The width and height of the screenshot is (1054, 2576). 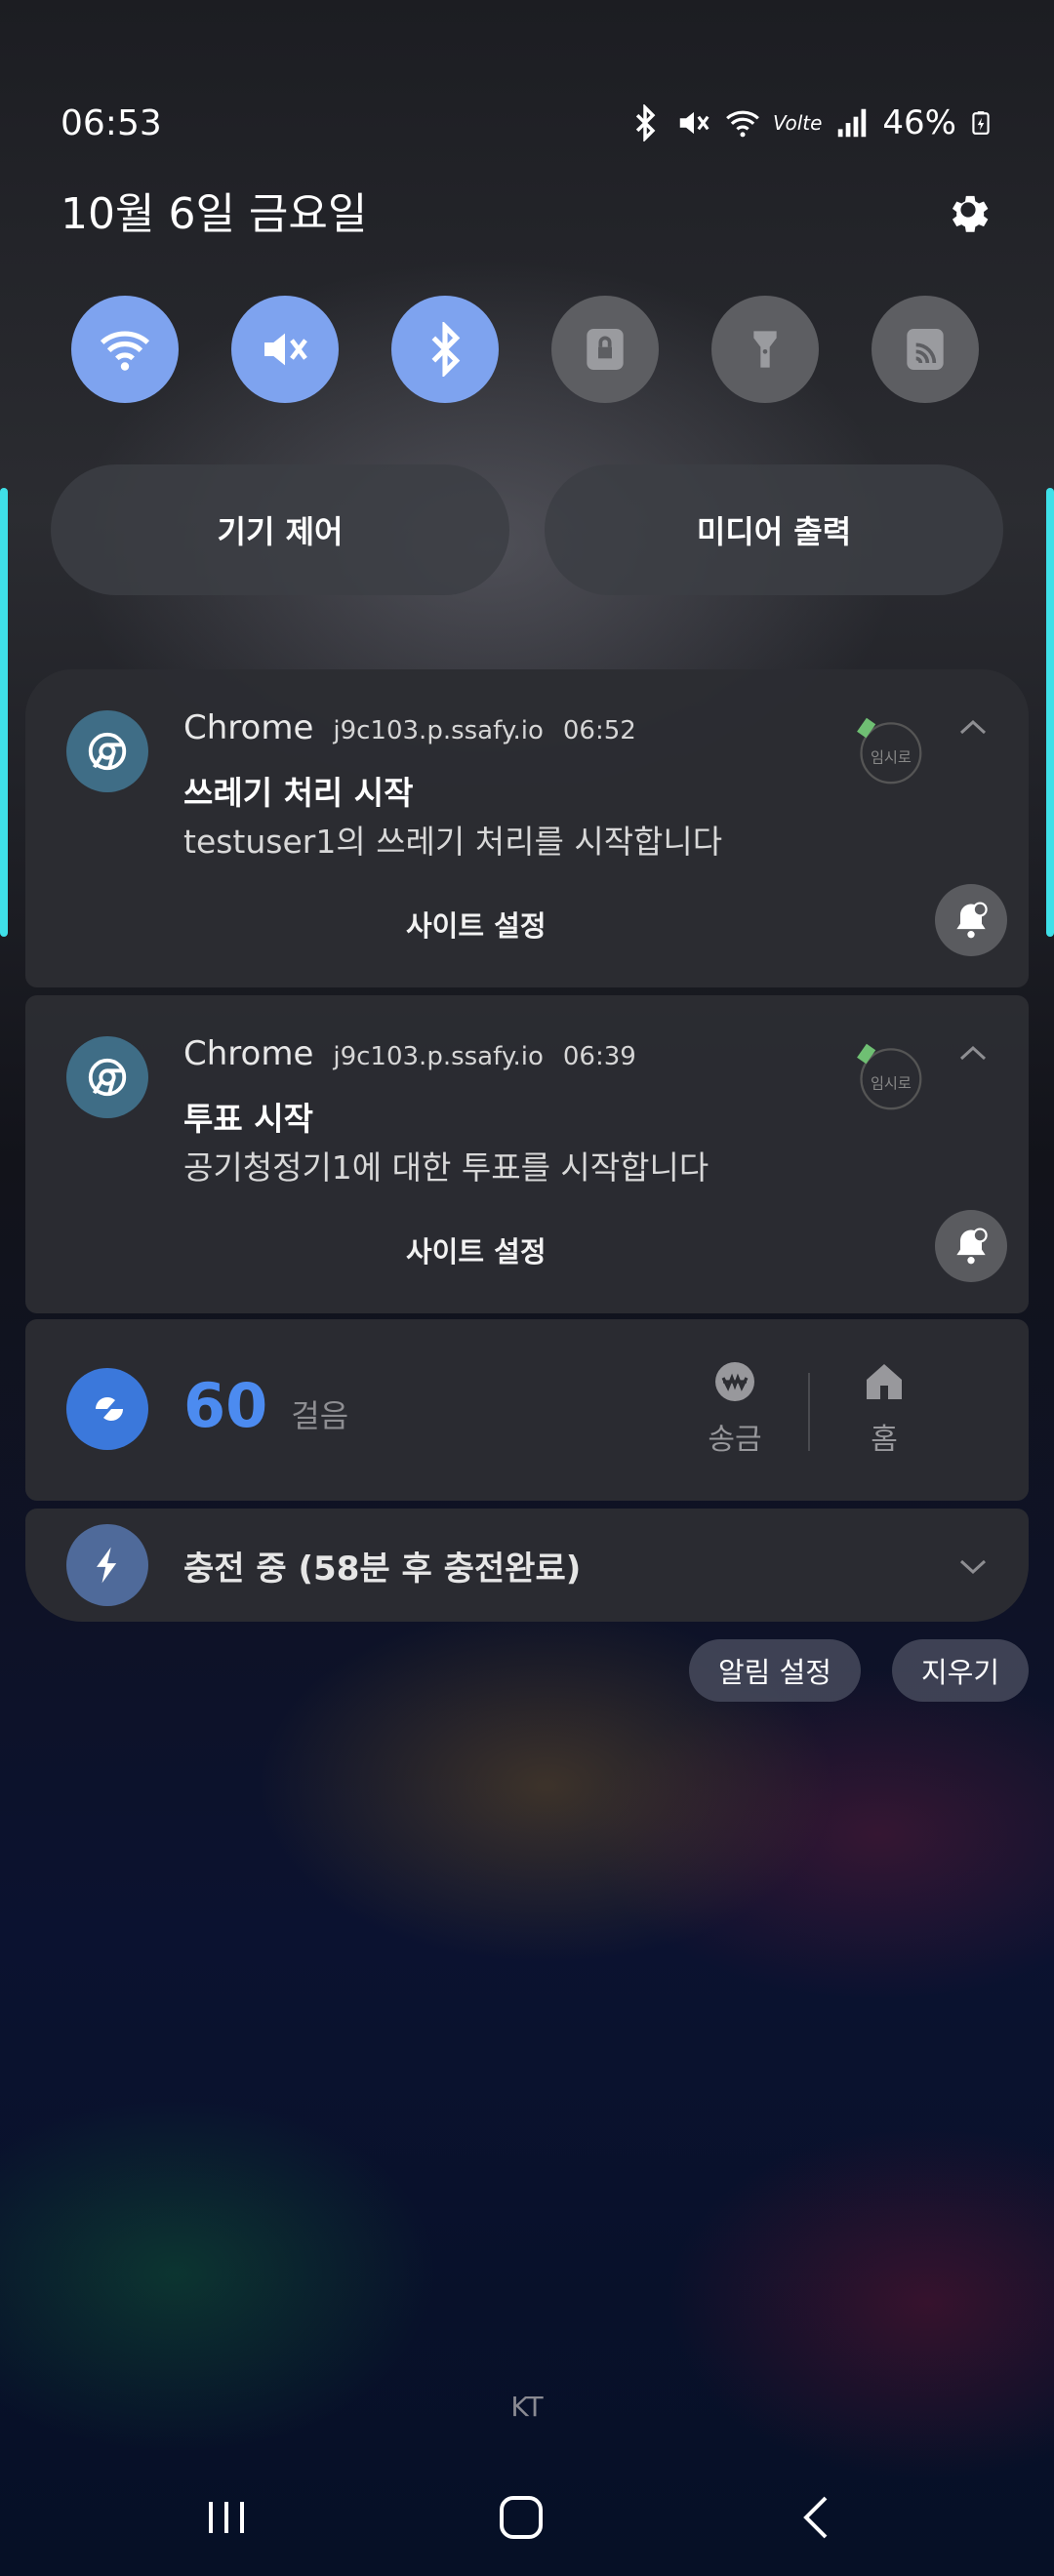 I want to click on volte-label: Volte, so click(x=797, y=123).